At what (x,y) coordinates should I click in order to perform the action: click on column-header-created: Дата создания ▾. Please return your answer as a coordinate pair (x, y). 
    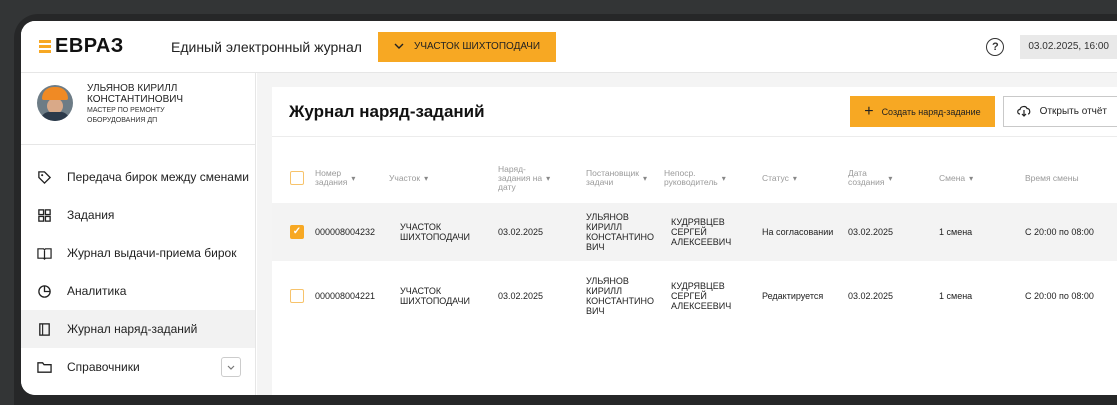
    Looking at the image, I should click on (870, 178).